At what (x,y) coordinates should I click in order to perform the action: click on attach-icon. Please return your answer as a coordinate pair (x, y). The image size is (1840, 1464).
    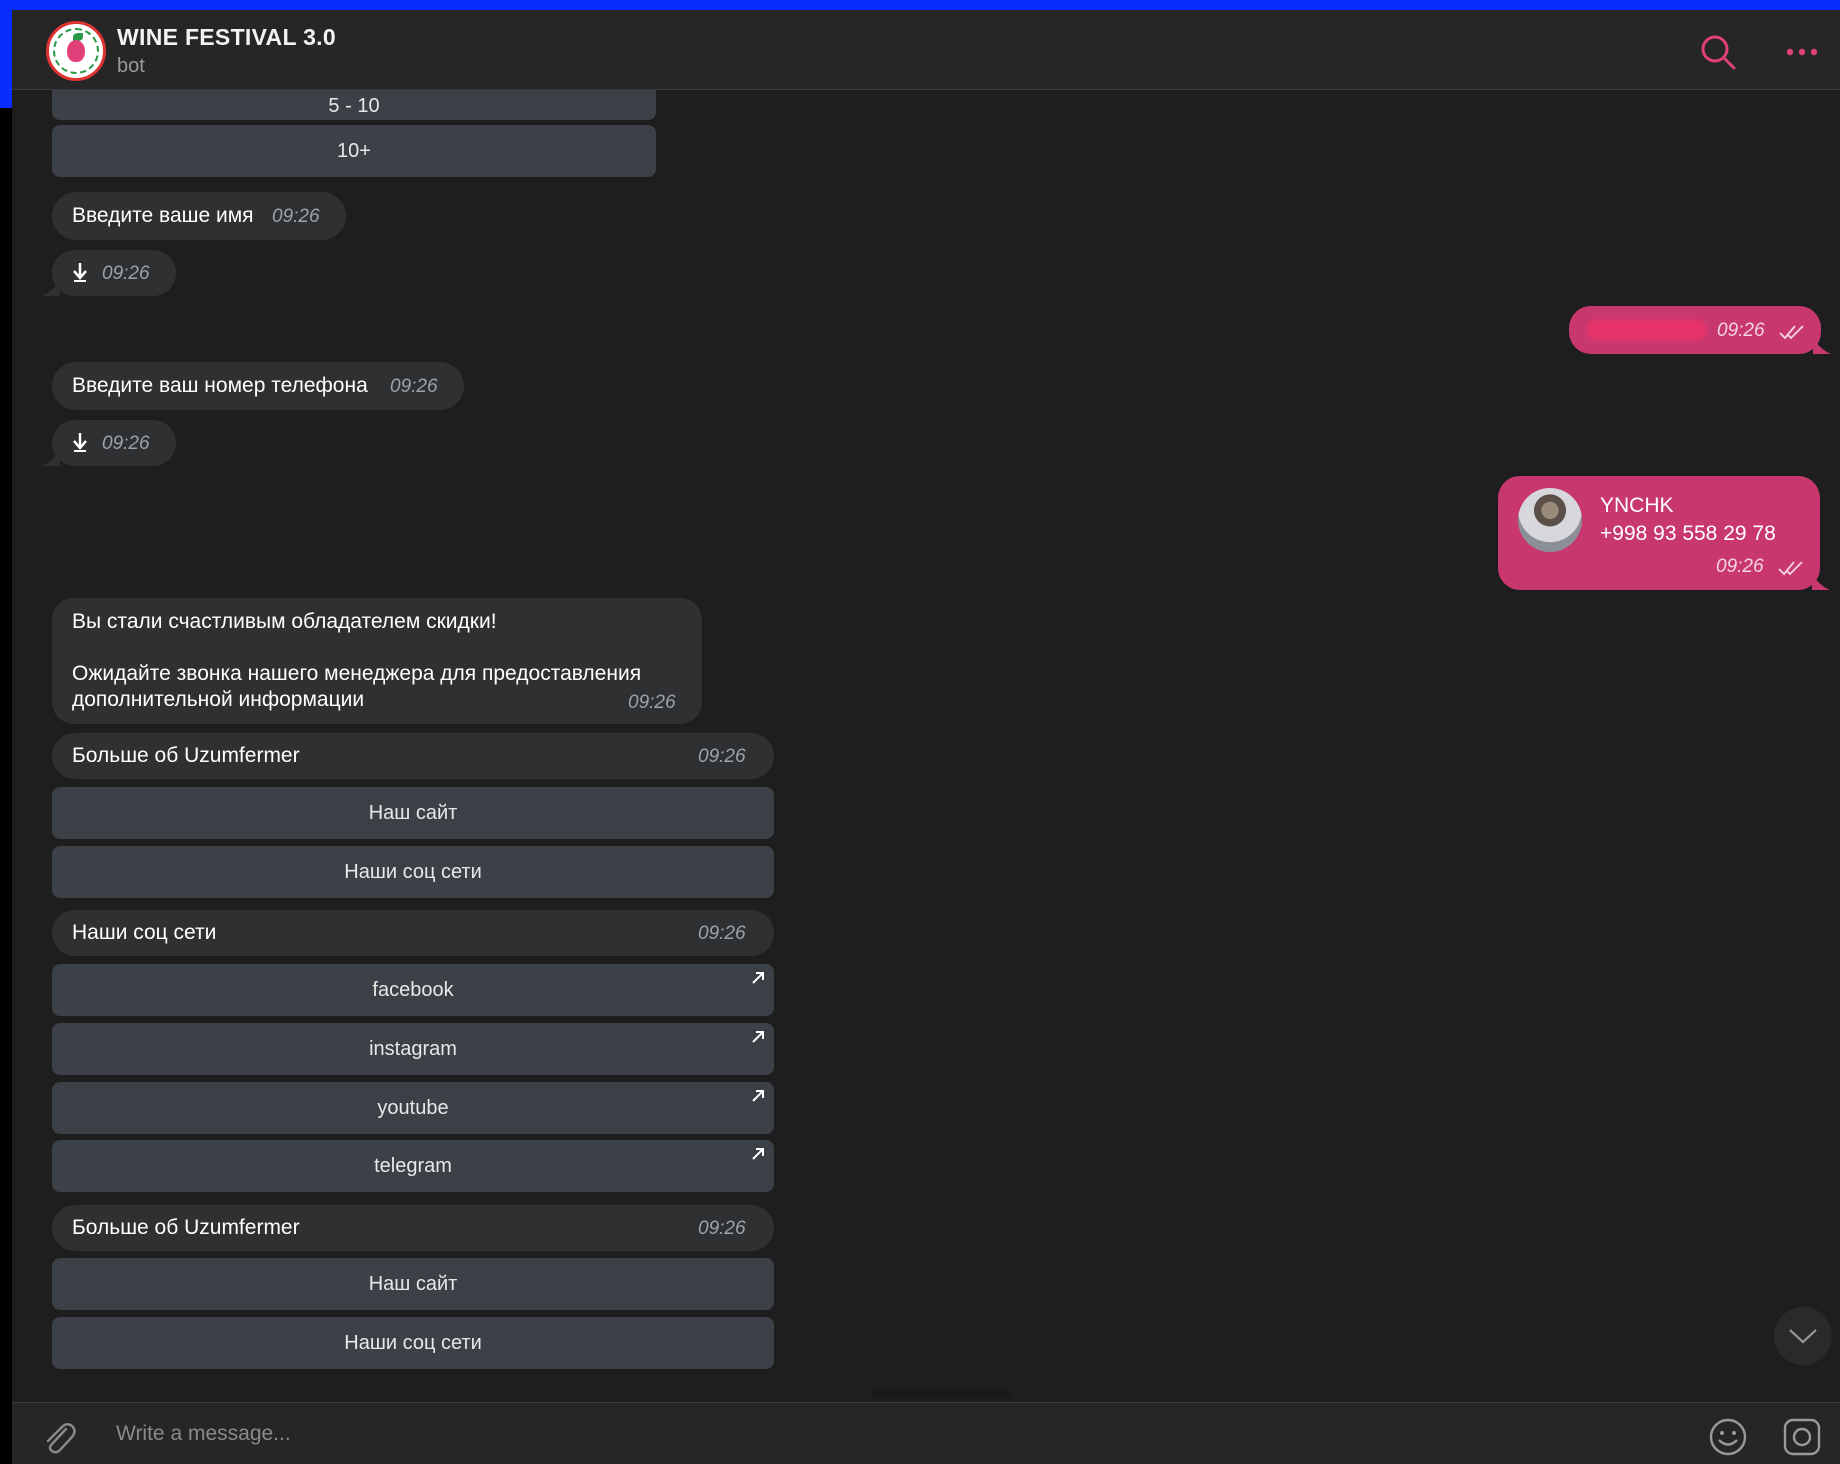
    Looking at the image, I should click on (58, 1437).